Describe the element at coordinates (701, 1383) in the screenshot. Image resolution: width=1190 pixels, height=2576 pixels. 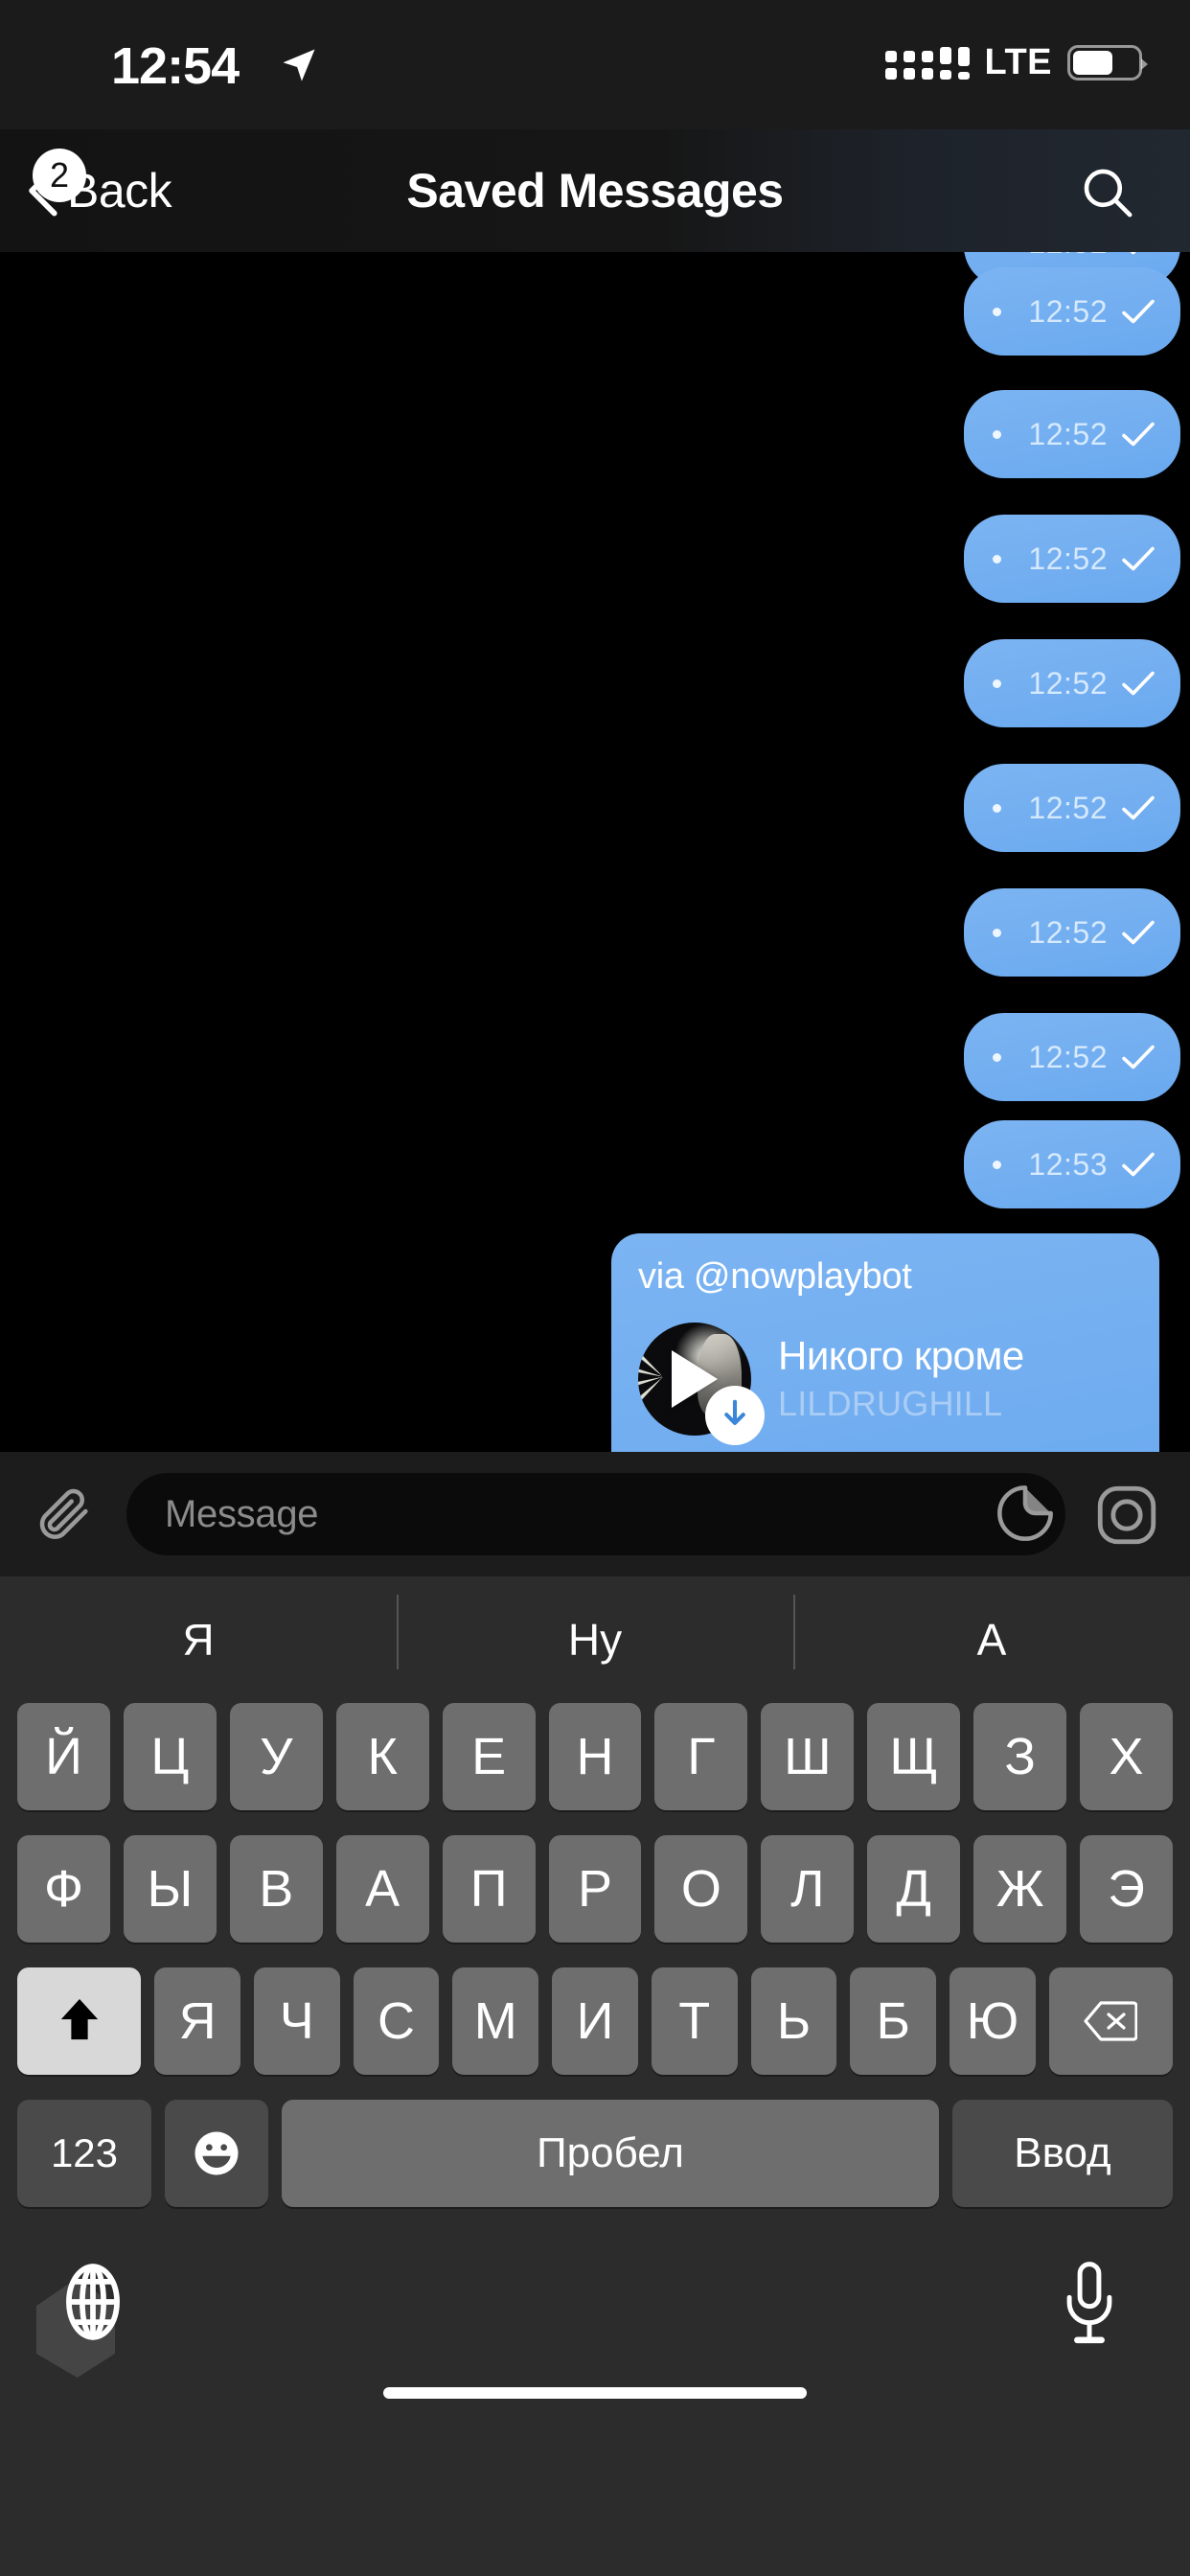
I see `album-art-thumbnail` at that location.